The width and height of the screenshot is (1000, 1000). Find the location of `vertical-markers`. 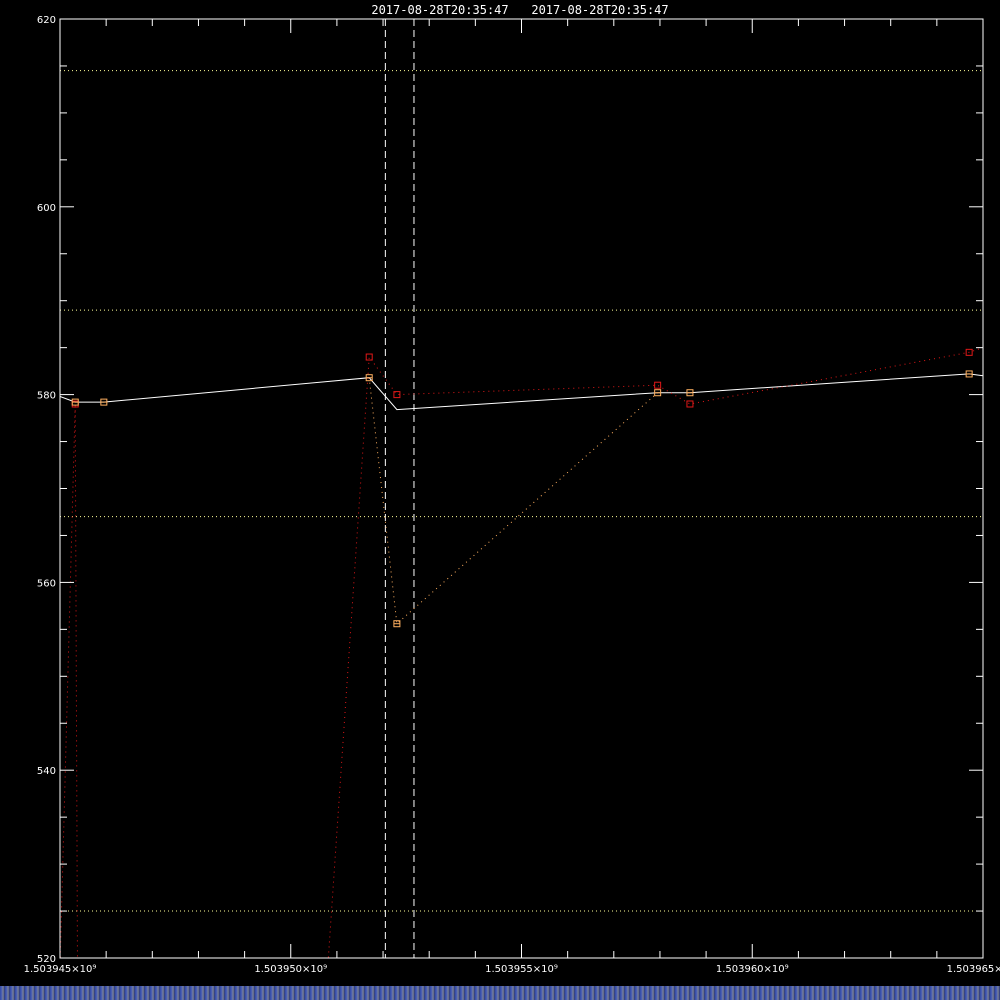

vertical-markers is located at coordinates (399, 488).